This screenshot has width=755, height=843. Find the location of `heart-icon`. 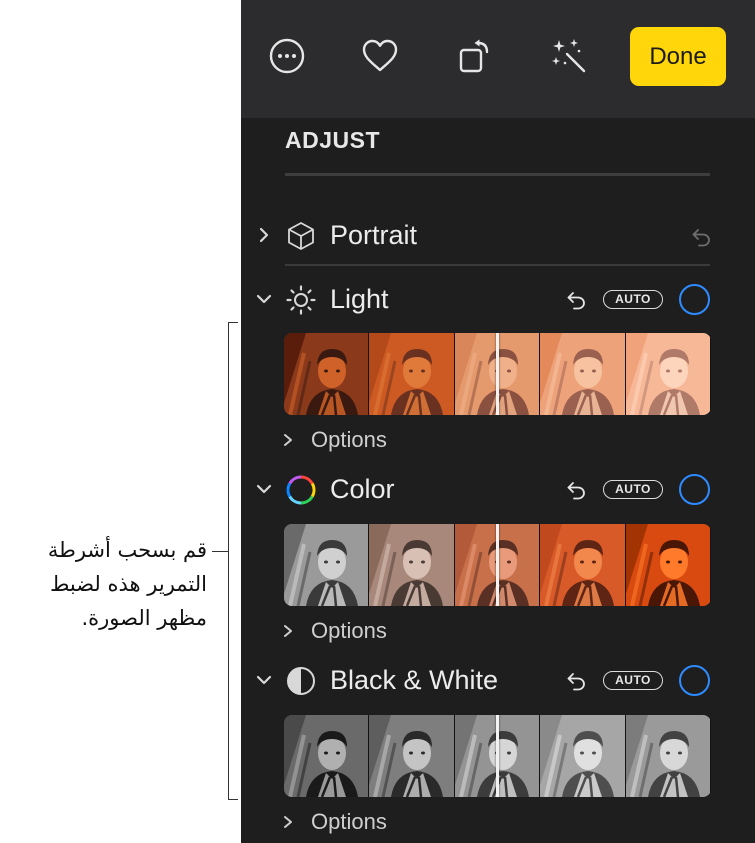

heart-icon is located at coordinates (380, 56).